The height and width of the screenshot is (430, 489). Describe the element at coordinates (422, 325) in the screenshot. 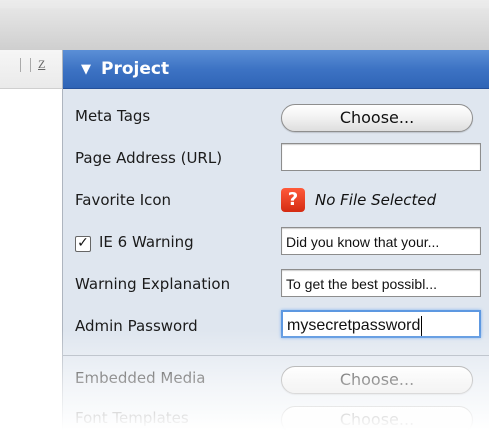

I see `text-caret` at that location.